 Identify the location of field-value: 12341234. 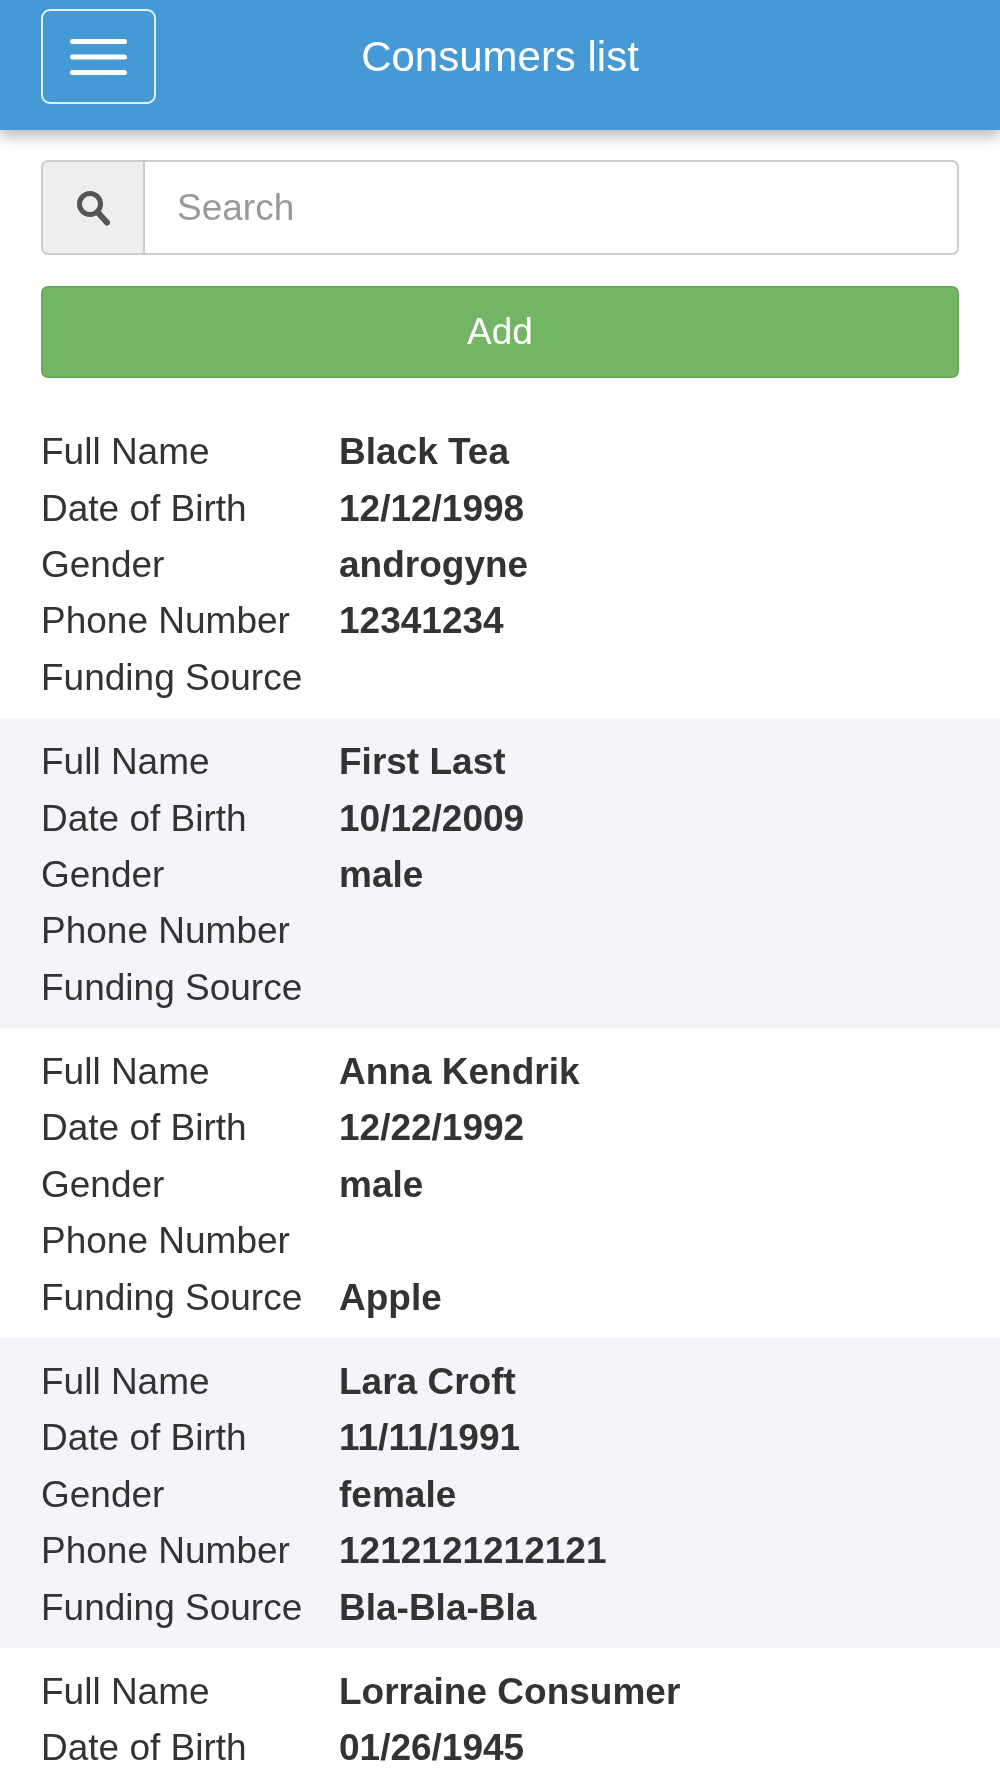
(421, 621).